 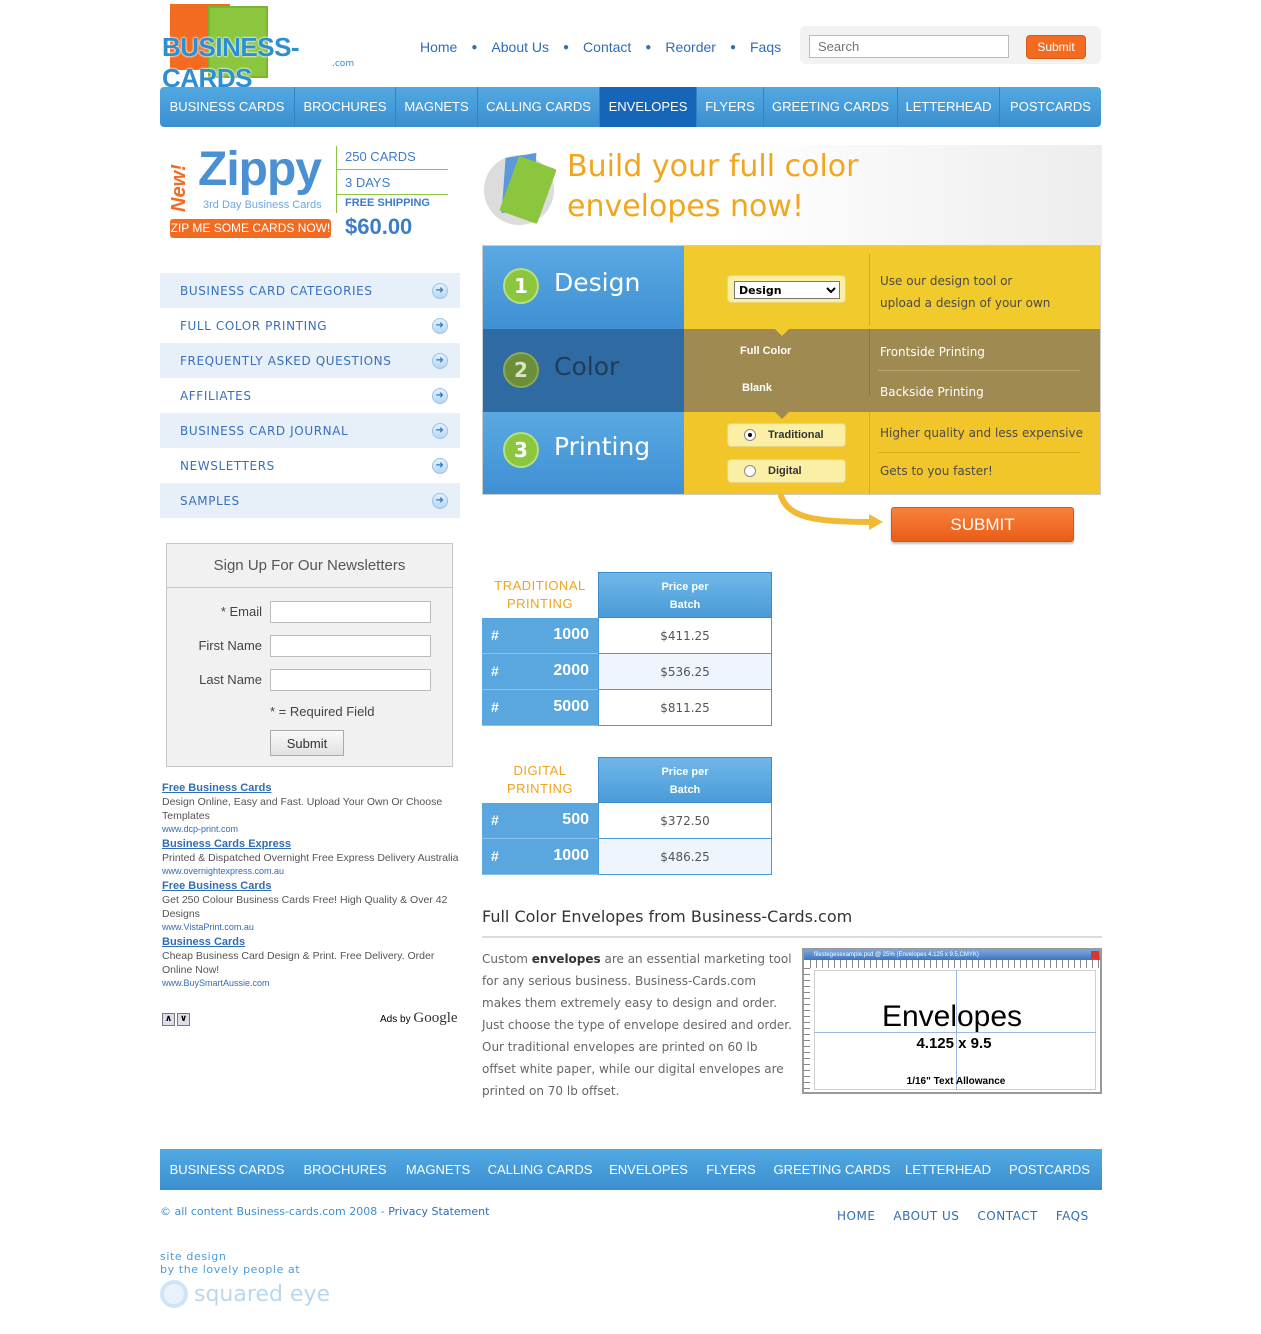 What do you see at coordinates (627, 821) in the screenshot?
I see `table-row: # 500 $372.50` at bounding box center [627, 821].